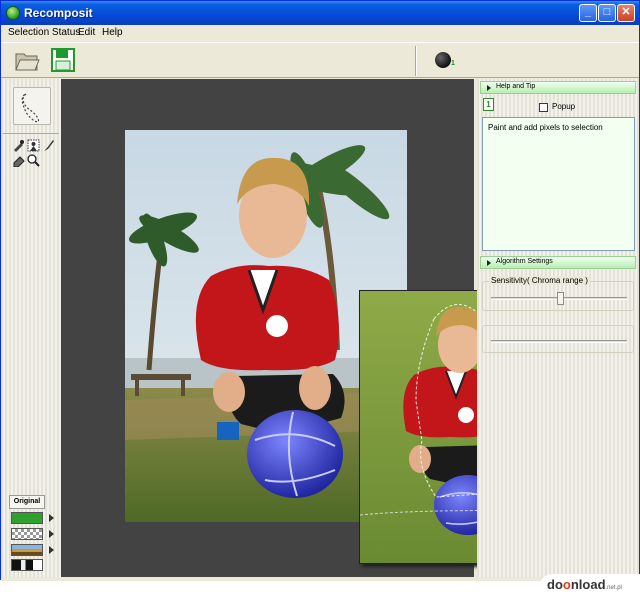 This screenshot has width=640, height=595. Describe the element at coordinates (86, 32) in the screenshot. I see `menu-edit: Edit` at that location.